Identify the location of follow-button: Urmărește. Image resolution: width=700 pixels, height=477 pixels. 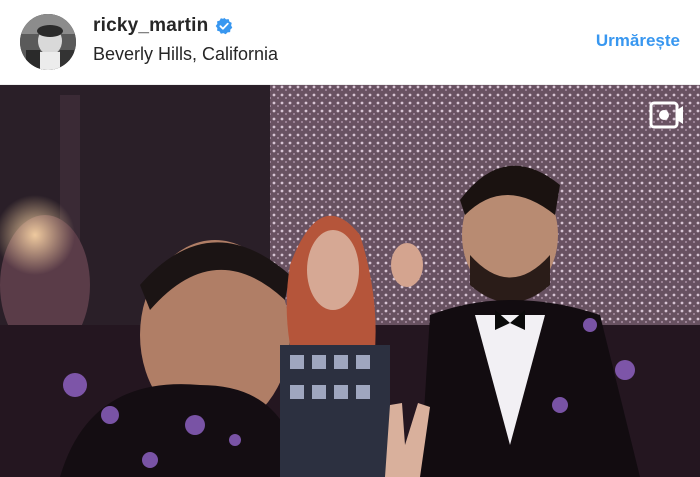
(638, 41).